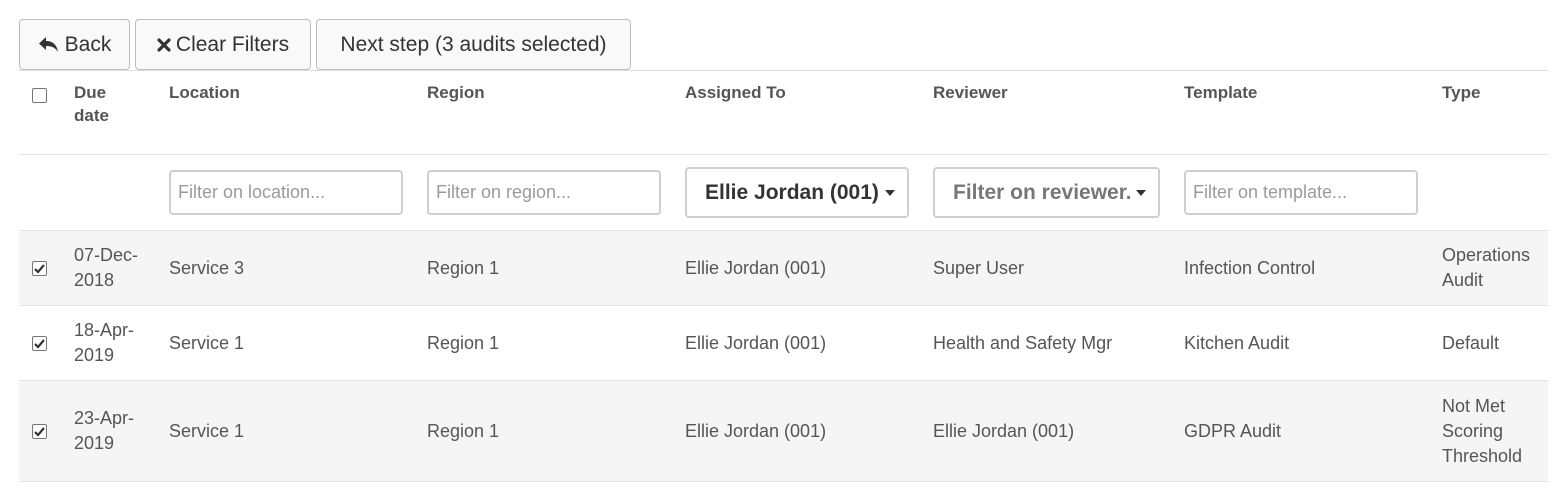 This screenshot has width=1557, height=495. I want to click on template-cell: GDPR Audit, so click(1233, 430).